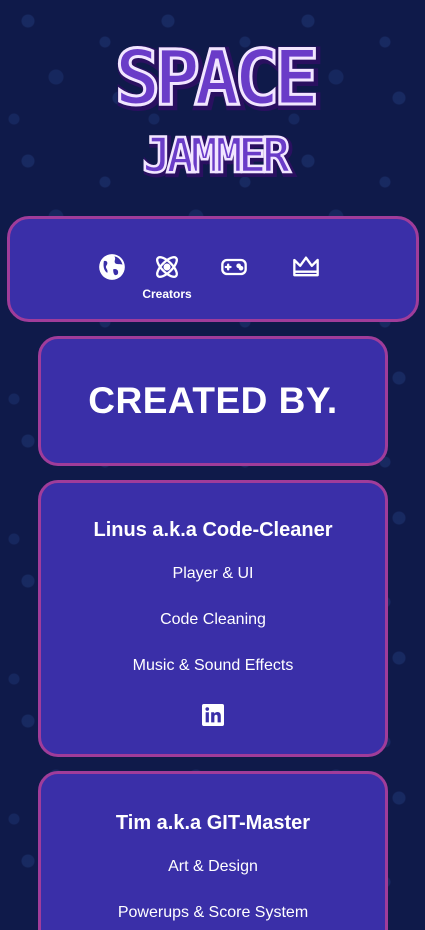  What do you see at coordinates (306, 283) in the screenshot?
I see `nav-highscores` at bounding box center [306, 283].